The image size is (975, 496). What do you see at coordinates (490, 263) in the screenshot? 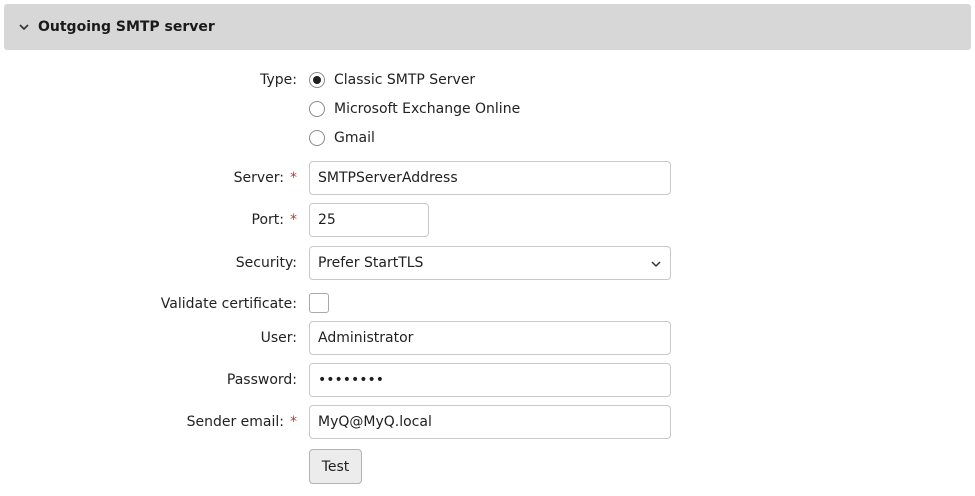
I see `security-select: Prefer StartTLS` at bounding box center [490, 263].